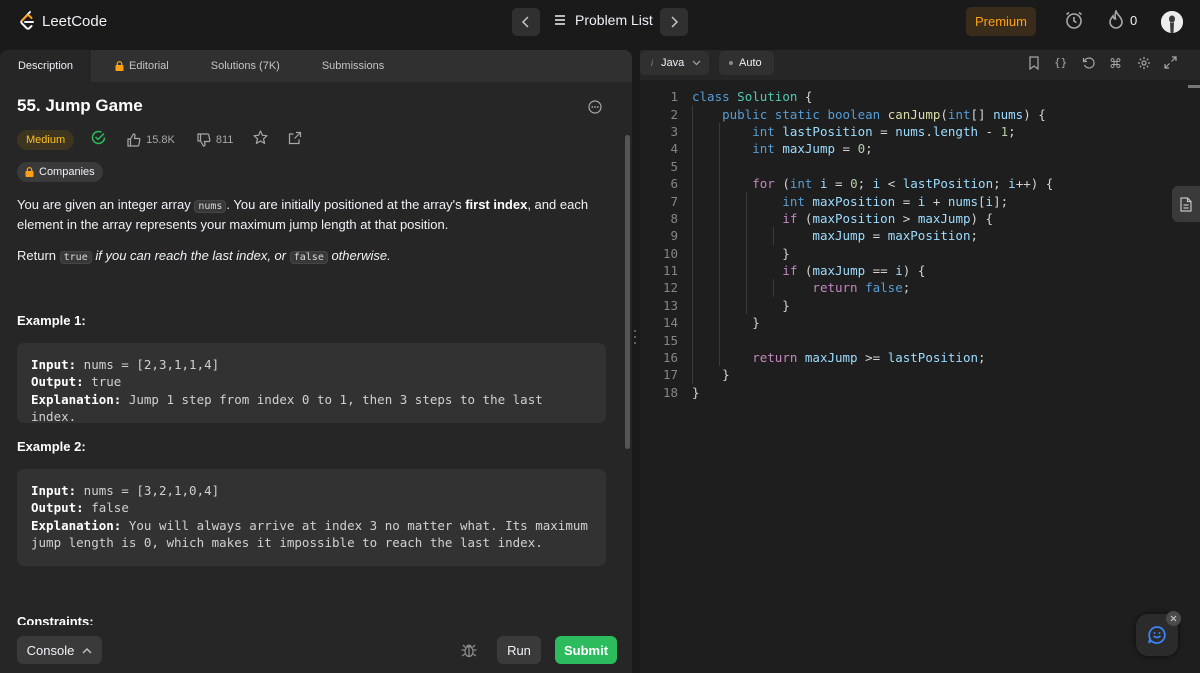 This screenshot has height=673, width=1200. Describe the element at coordinates (560, 20) in the screenshot. I see `list-icon` at that location.